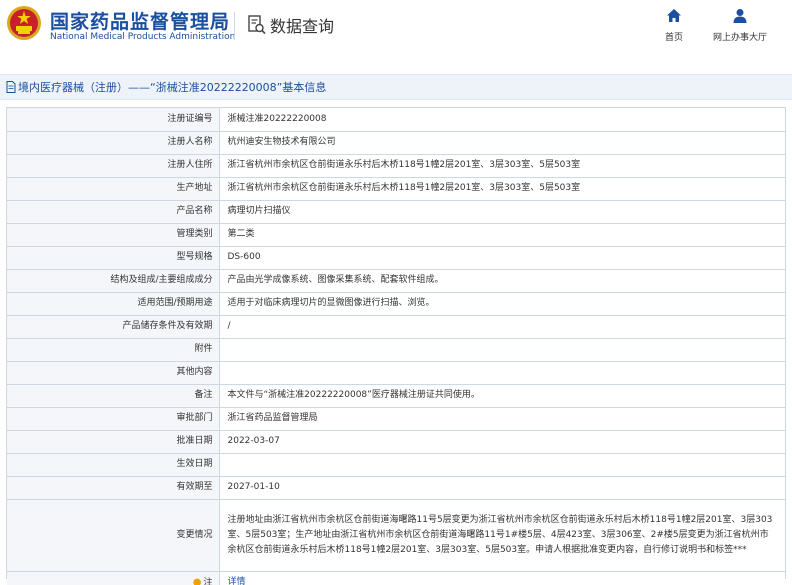 The height and width of the screenshot is (585, 792). I want to click on field-label: 变更情况, so click(113, 535).